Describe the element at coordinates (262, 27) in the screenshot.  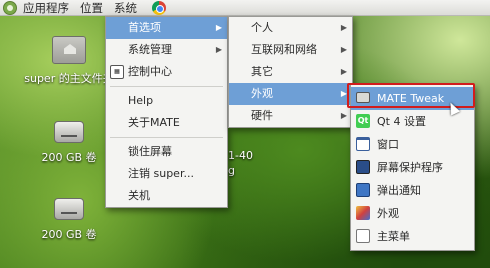
I see `menu-item-label: 个人` at that location.